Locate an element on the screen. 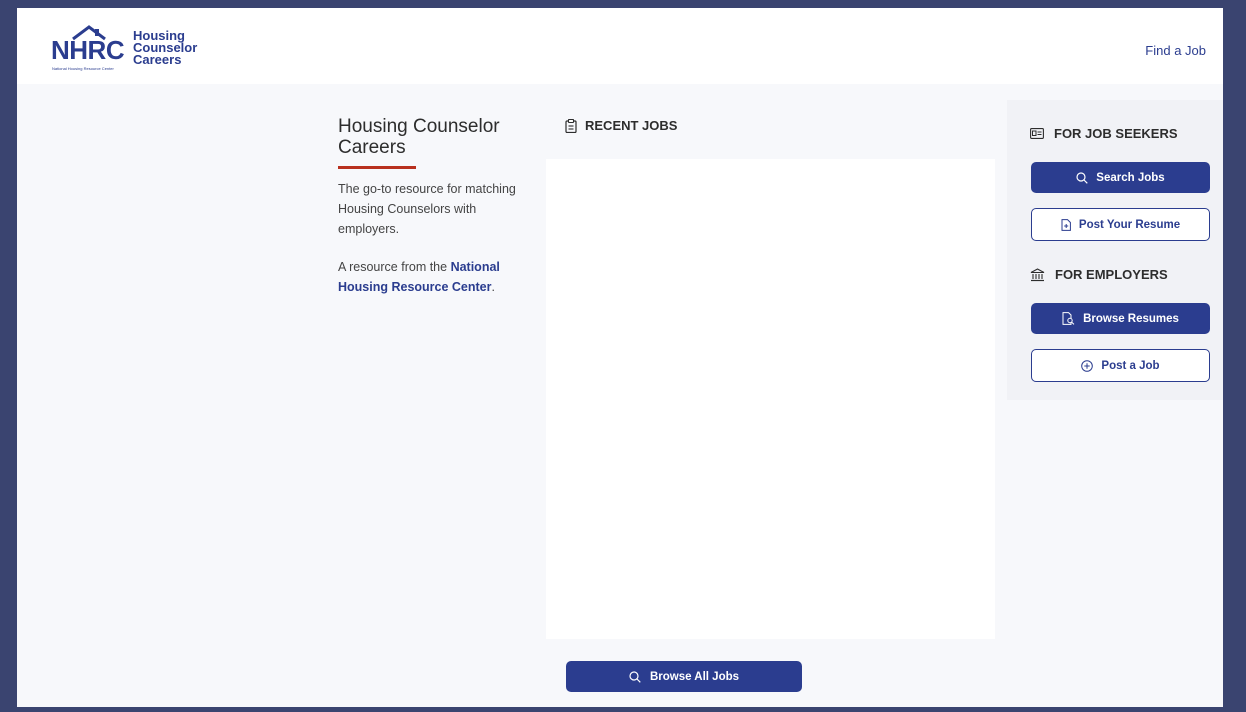 The height and width of the screenshot is (712, 1246). bank-building-icon is located at coordinates (1037, 274).